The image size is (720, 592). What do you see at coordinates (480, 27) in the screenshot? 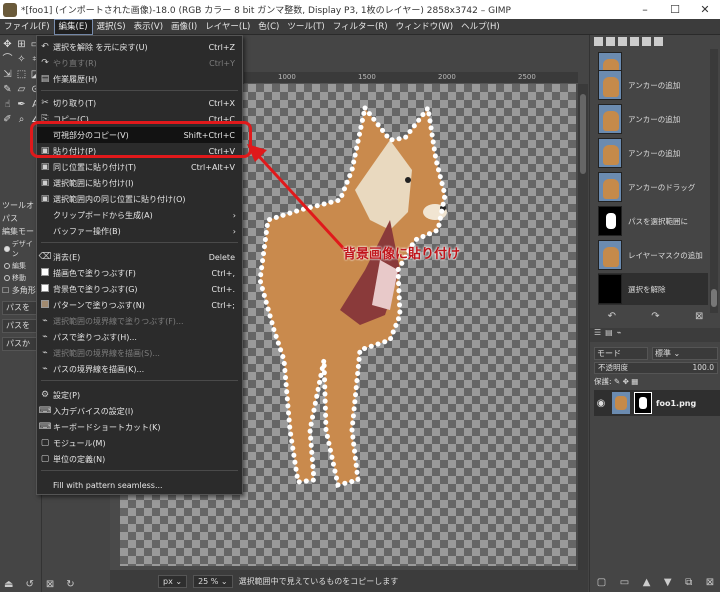
I see `menu-help: ヘルプ(H)` at bounding box center [480, 27].